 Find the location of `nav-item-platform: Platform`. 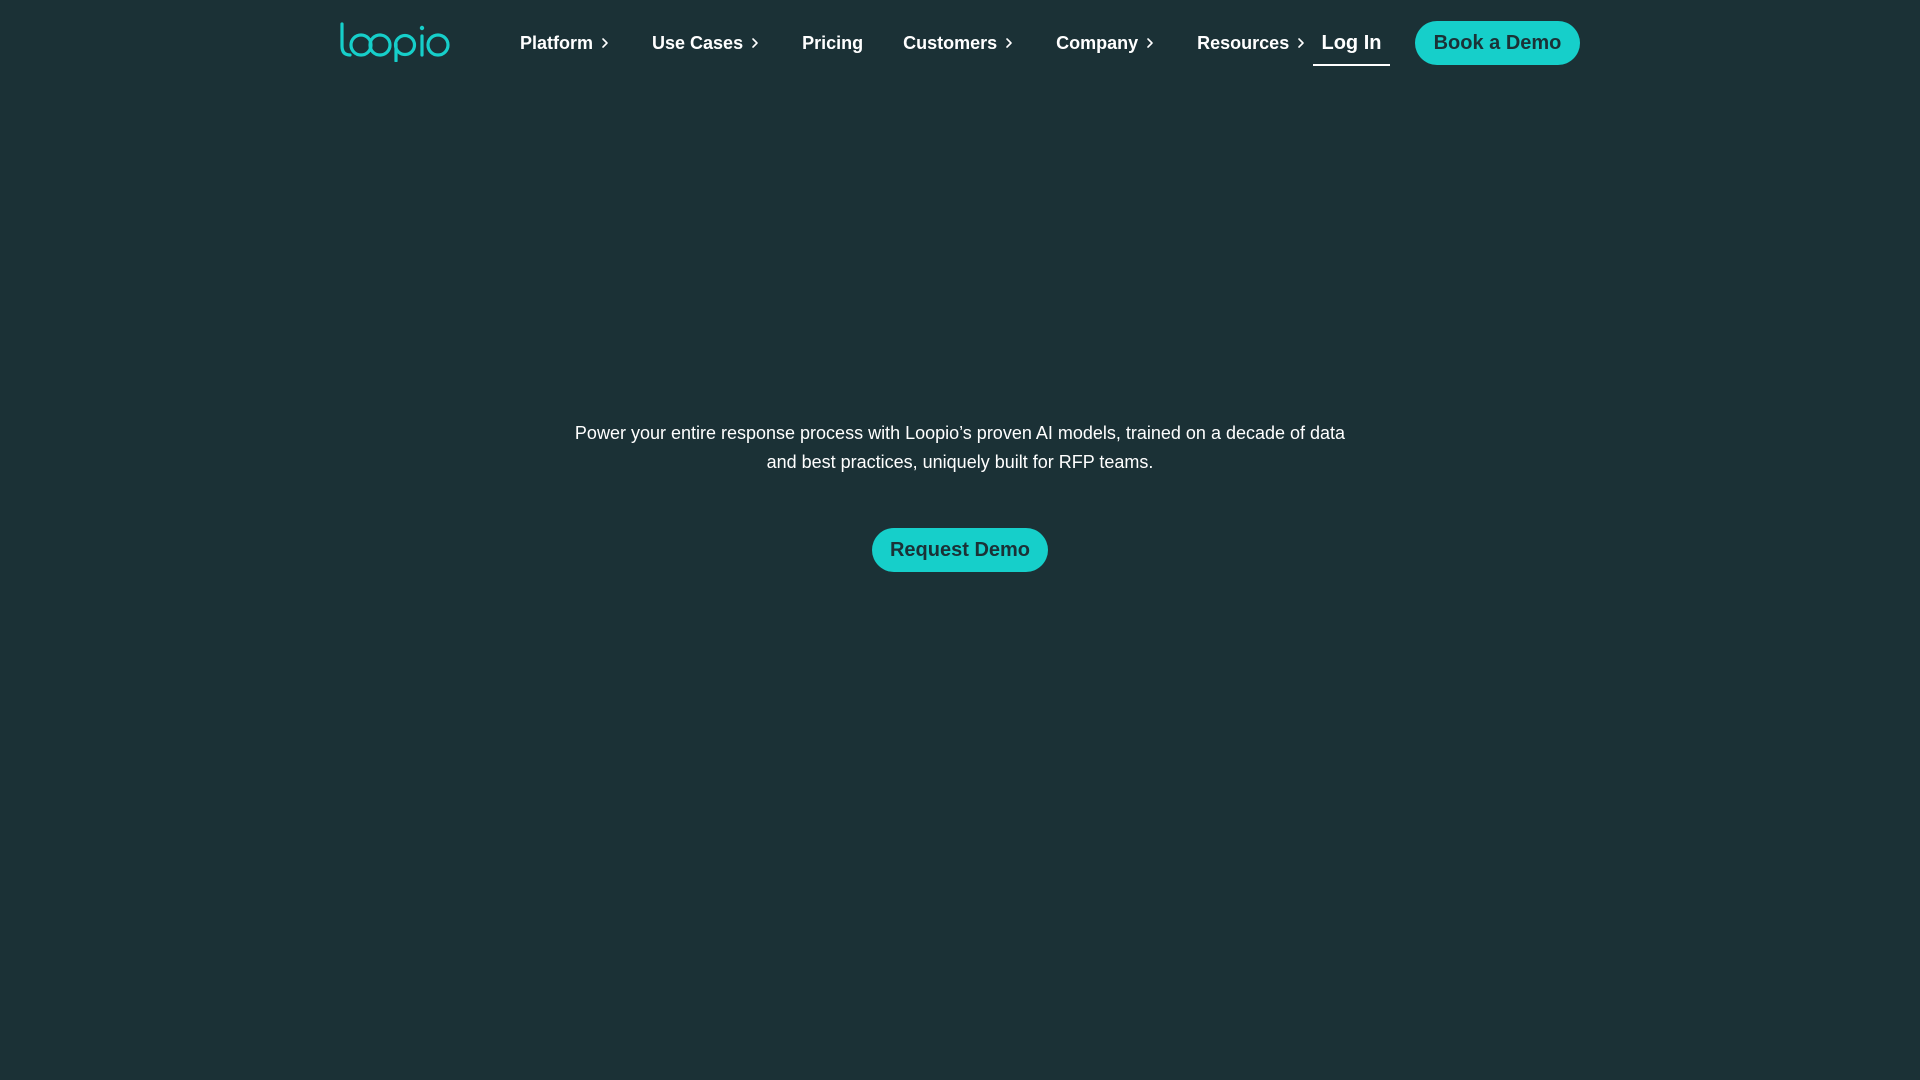

nav-item-platform: Platform is located at coordinates (565, 43).